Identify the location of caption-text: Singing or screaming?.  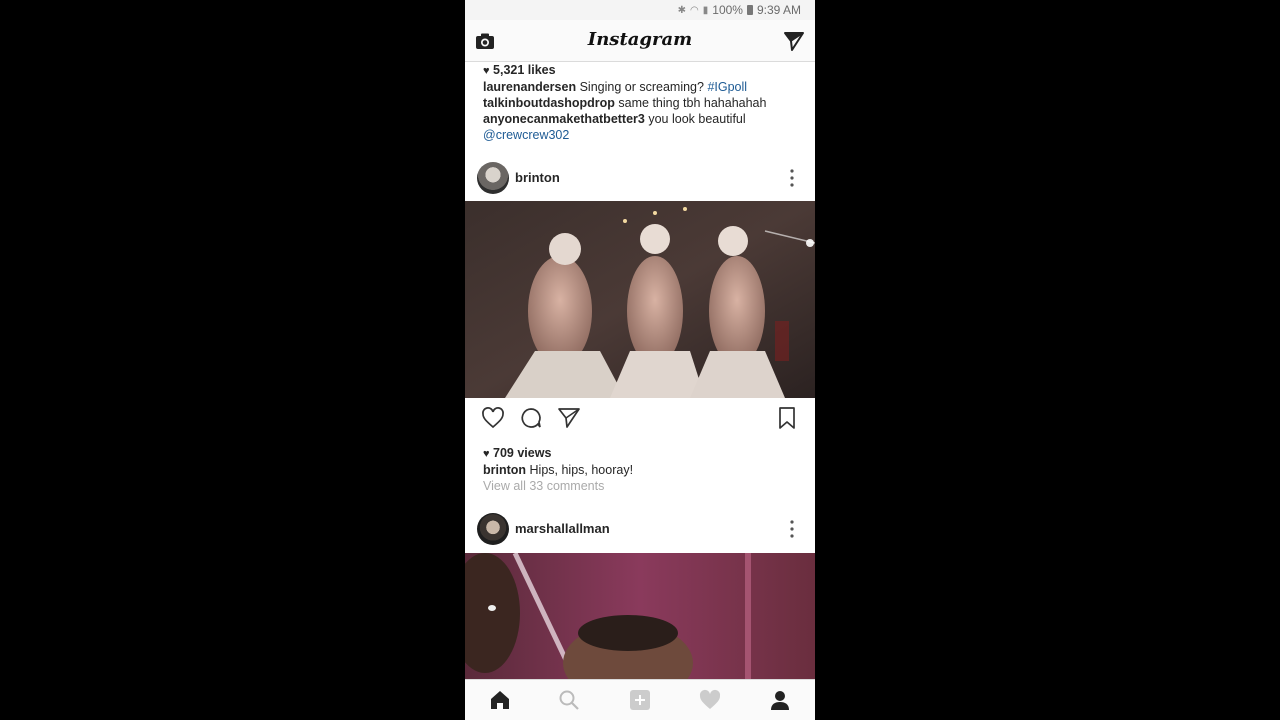
(641, 87).